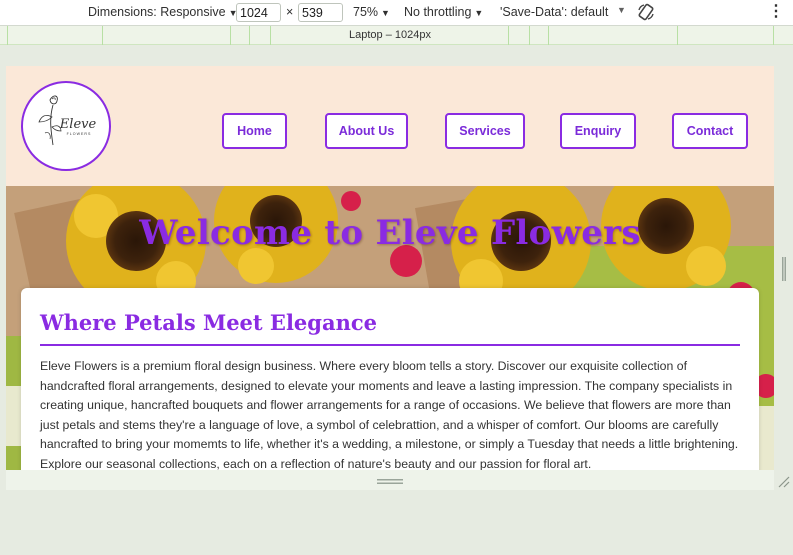 This screenshot has width=793, height=555. What do you see at coordinates (79, 134) in the screenshot?
I see `logo-sub: FLOWERS` at bounding box center [79, 134].